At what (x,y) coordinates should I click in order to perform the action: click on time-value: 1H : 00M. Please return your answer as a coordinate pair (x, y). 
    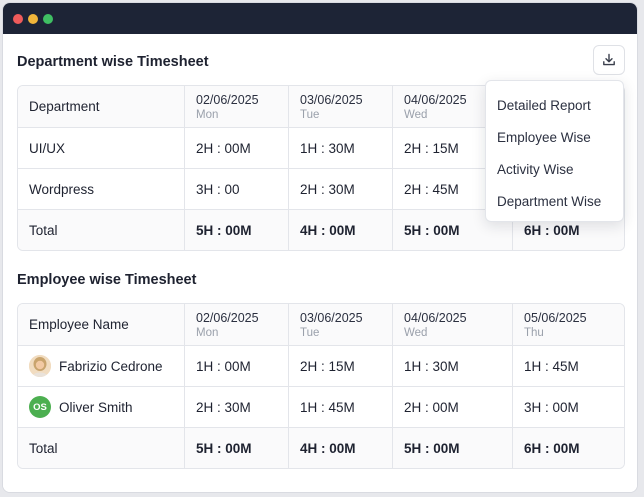
    Looking at the image, I should click on (236, 366).